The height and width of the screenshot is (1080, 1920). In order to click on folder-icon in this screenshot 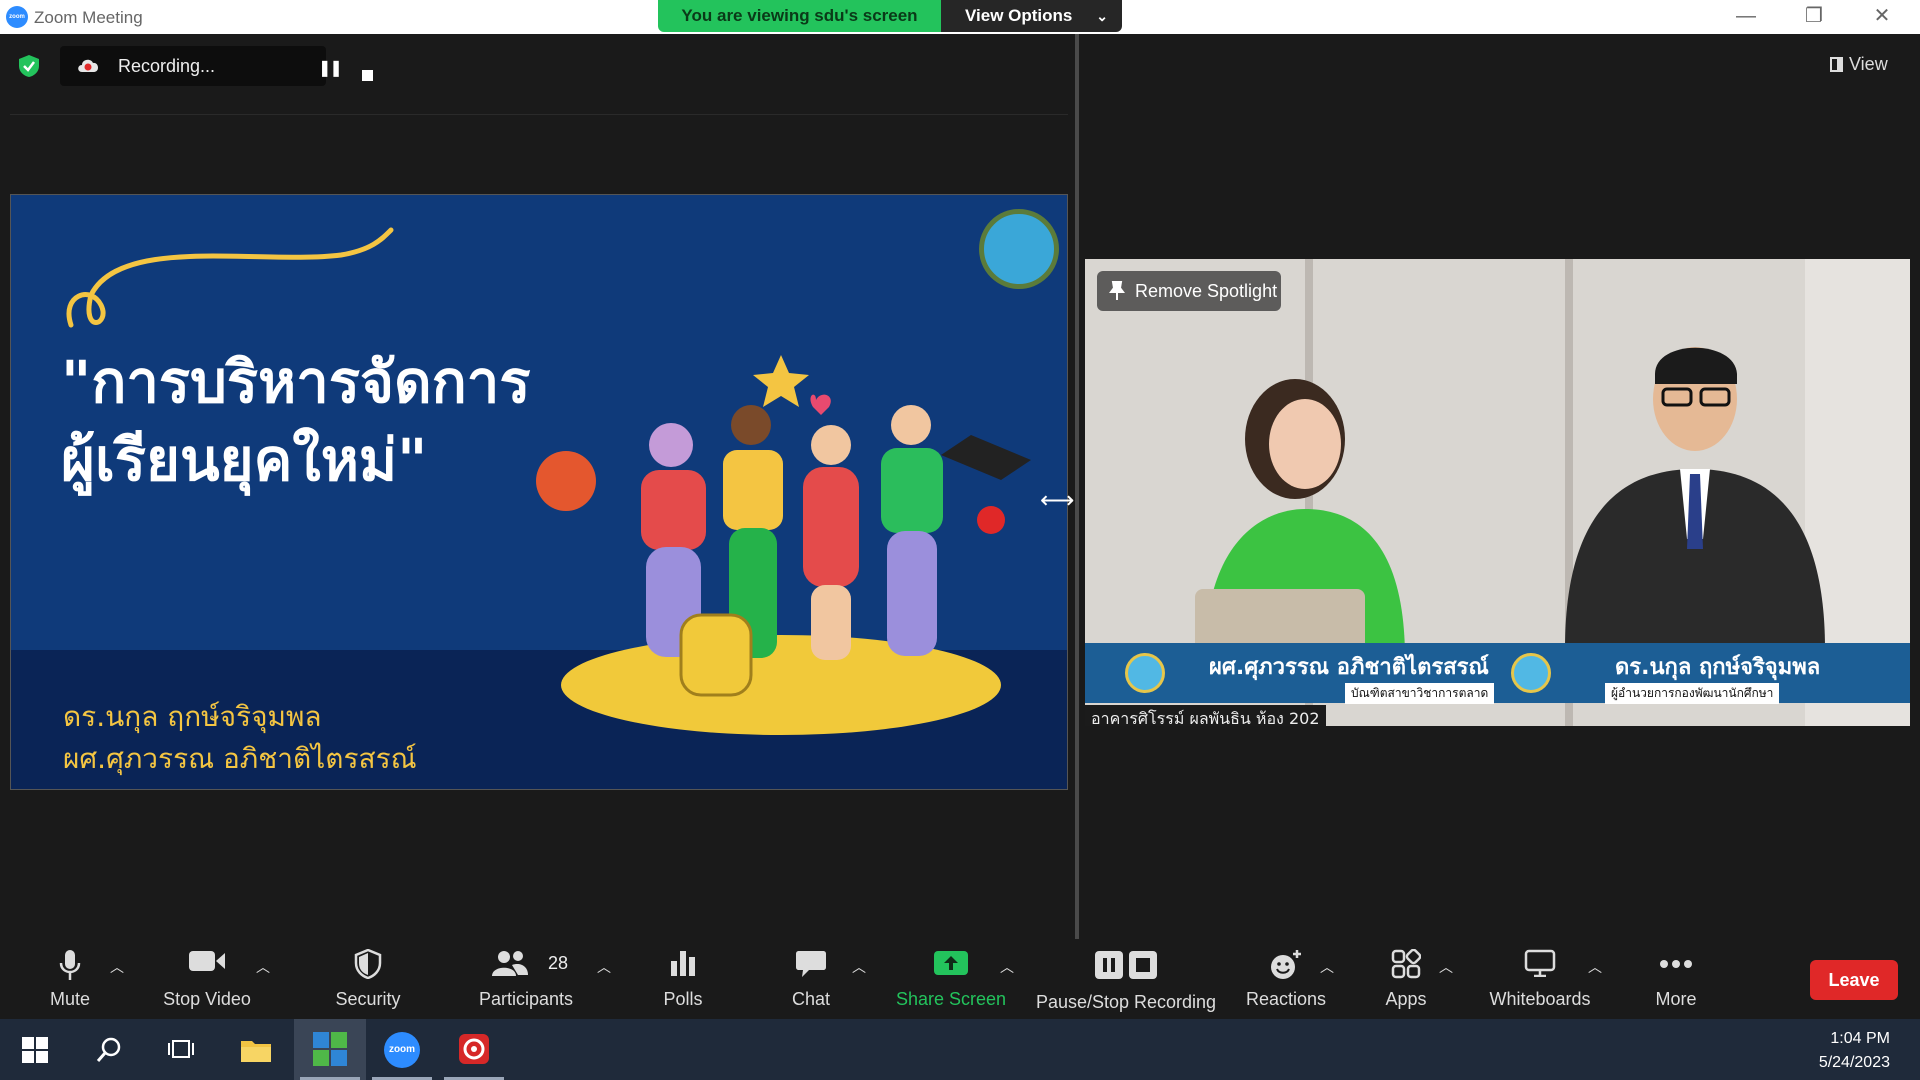, I will do `click(256, 1051)`.